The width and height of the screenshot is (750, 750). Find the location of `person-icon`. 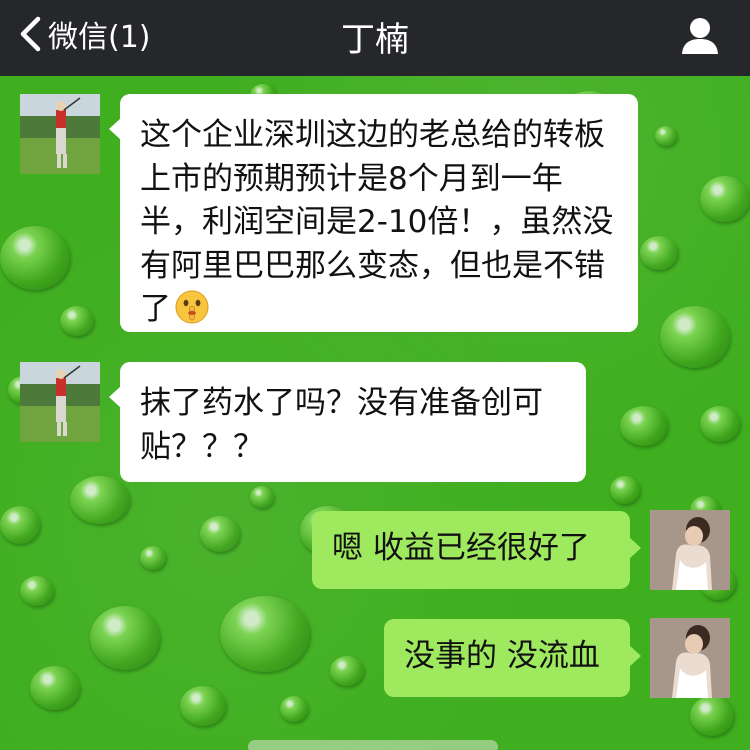

person-icon is located at coordinates (700, 36).